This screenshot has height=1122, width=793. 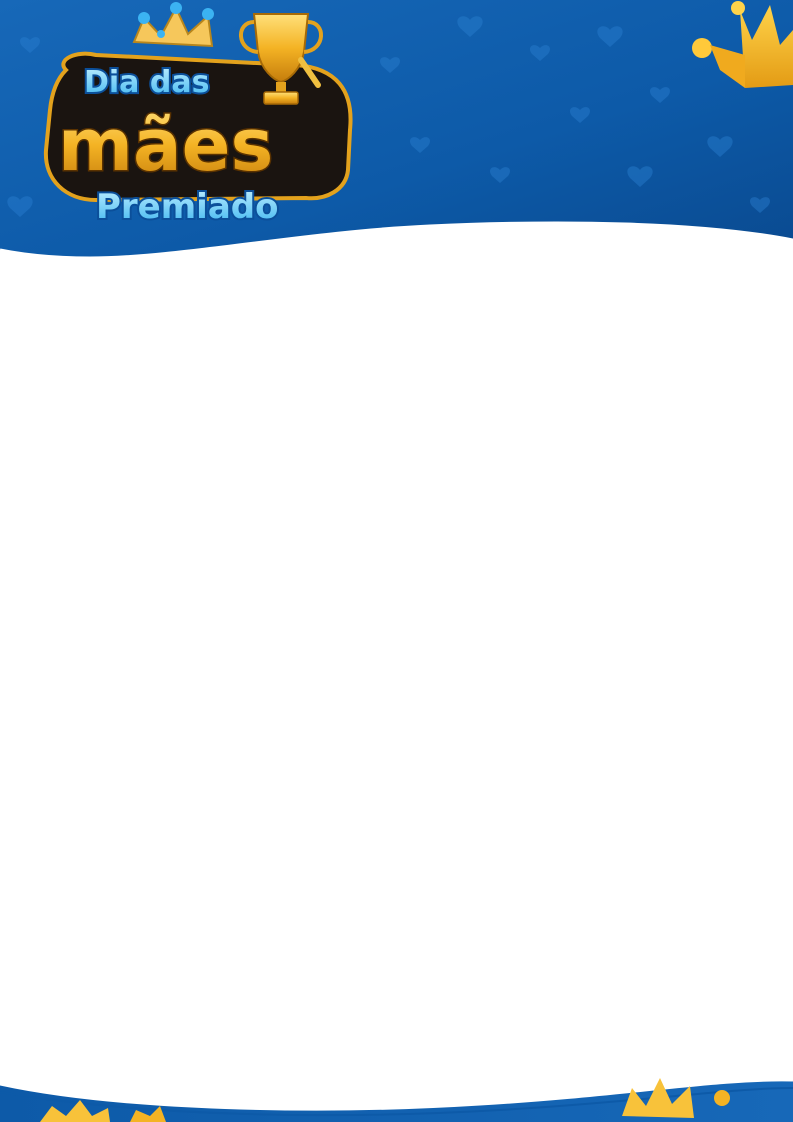 I want to click on logo-line2: mães, so click(x=165, y=145).